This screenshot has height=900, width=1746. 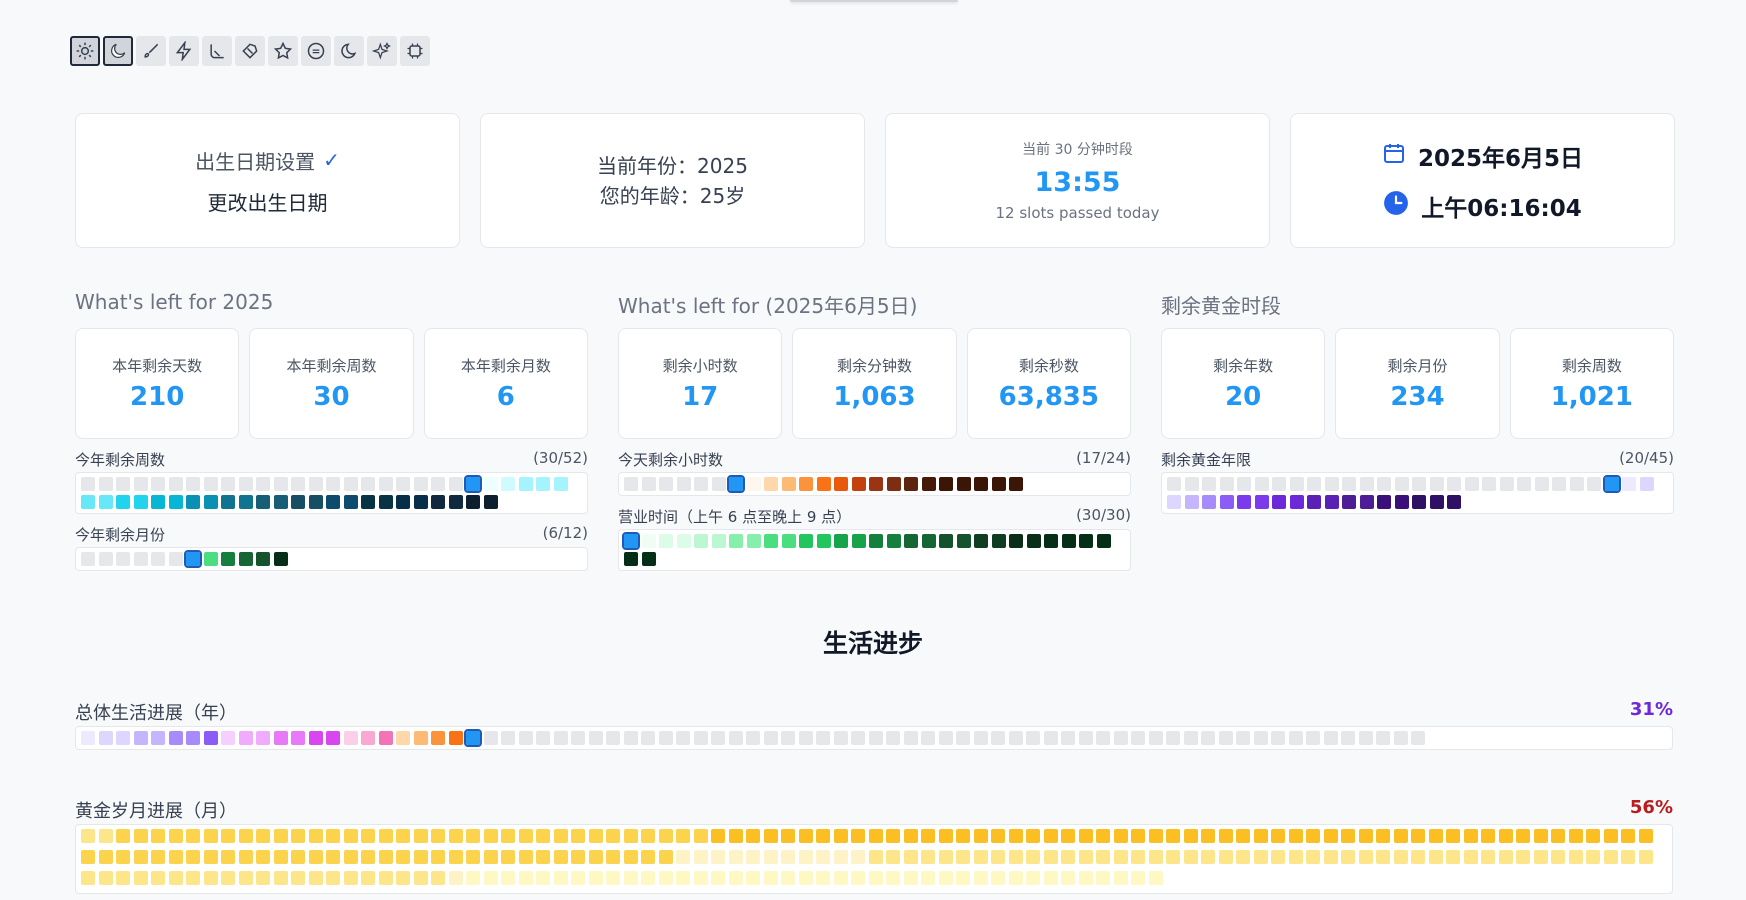 What do you see at coordinates (672, 180) in the screenshot?
I see `year-age-card: 当前年份：2025 您的年龄：25岁` at bounding box center [672, 180].